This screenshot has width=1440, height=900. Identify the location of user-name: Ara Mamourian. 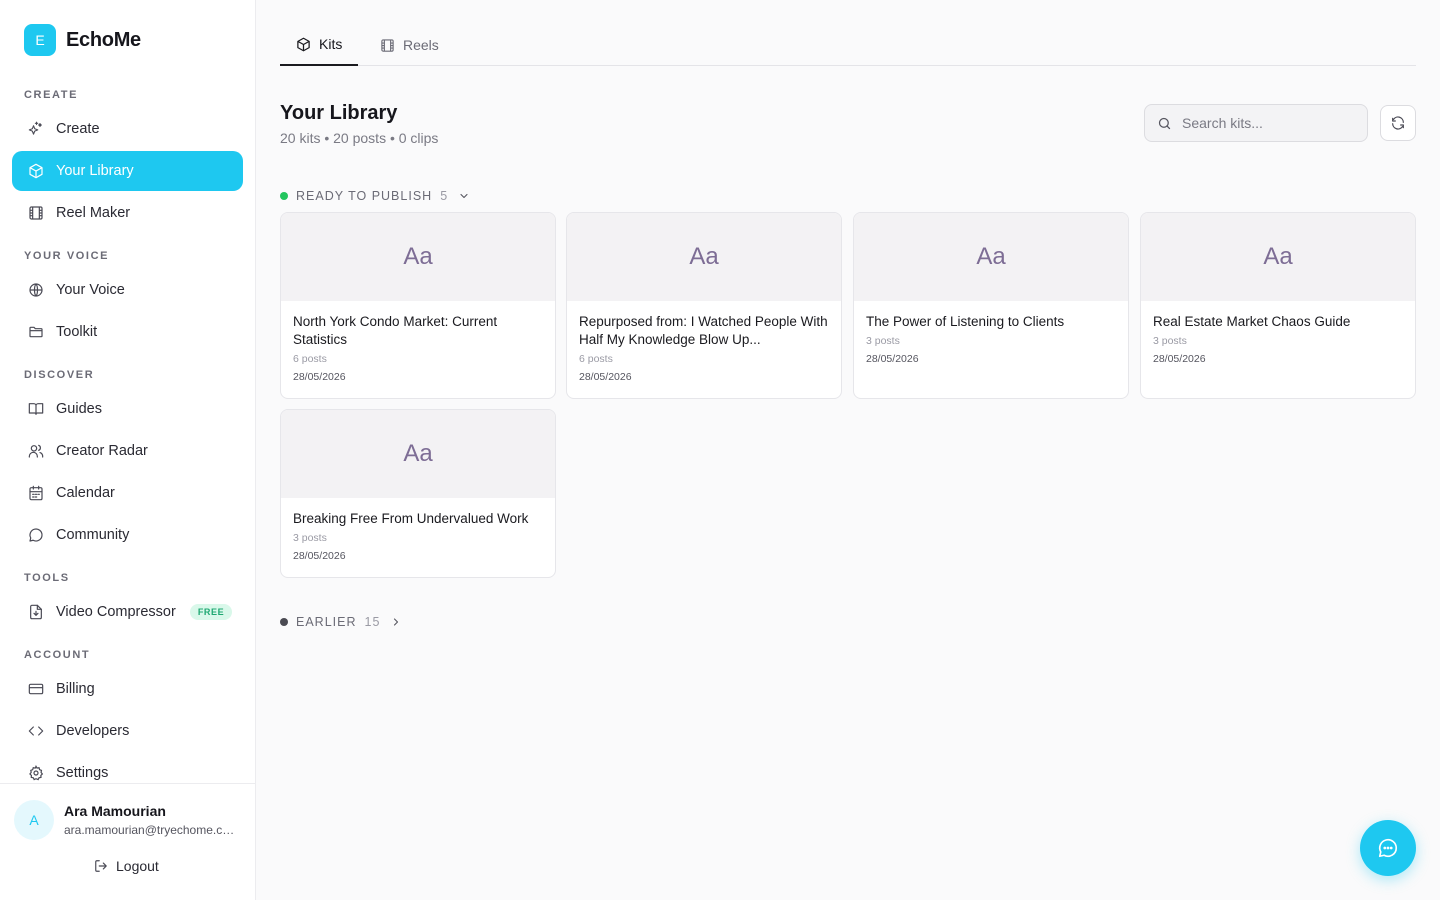
(115, 811).